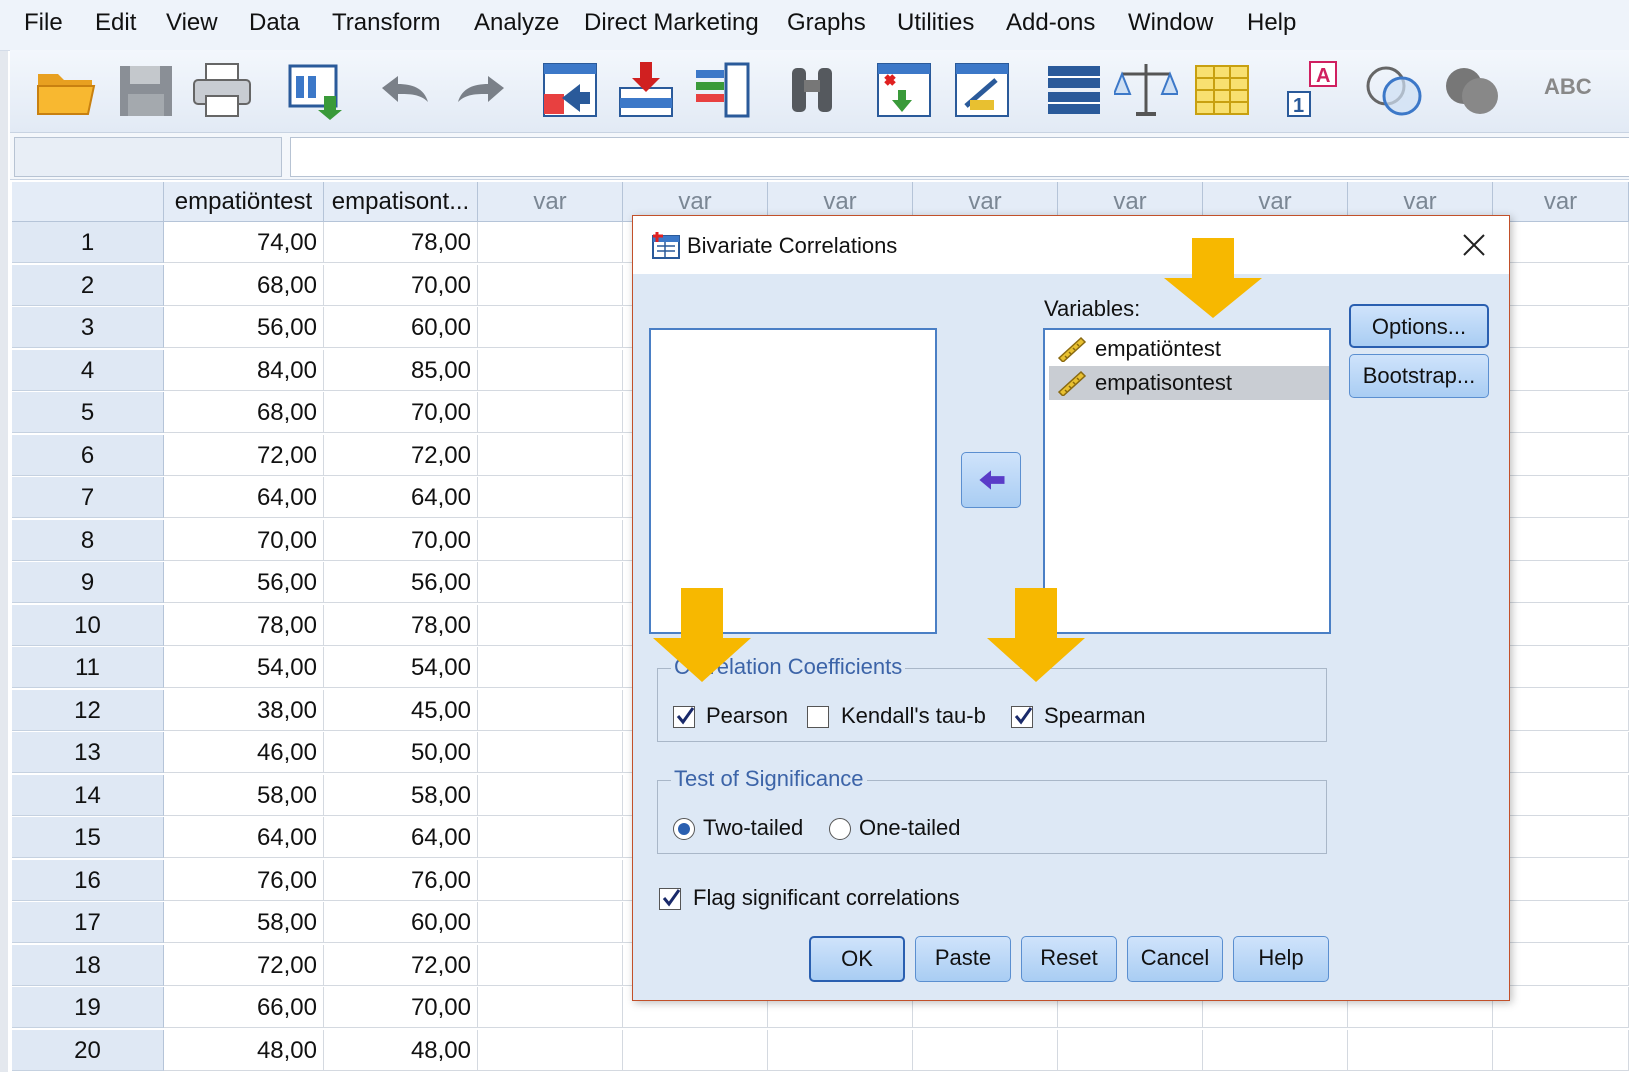 Image resolution: width=1629 pixels, height=1072 pixels. What do you see at coordinates (1170, 23) in the screenshot?
I see `menu-window: Window` at bounding box center [1170, 23].